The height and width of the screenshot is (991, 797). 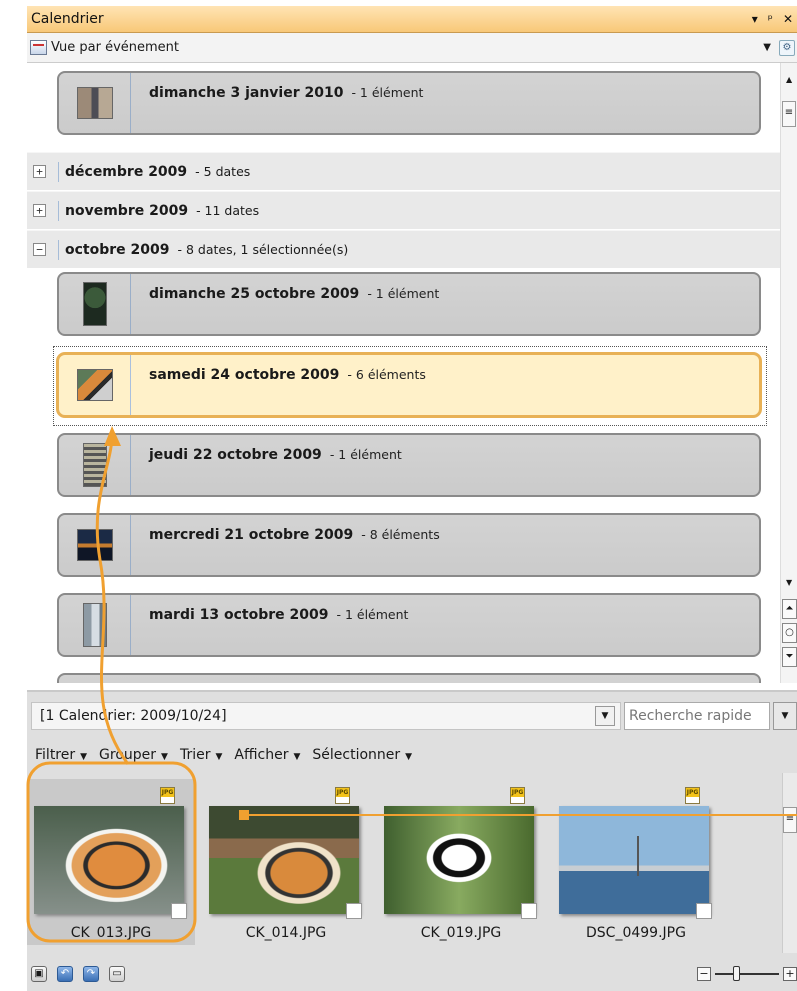 What do you see at coordinates (254, 294) in the screenshot?
I see `date-label: dimanche 25 octobre 2009` at bounding box center [254, 294].